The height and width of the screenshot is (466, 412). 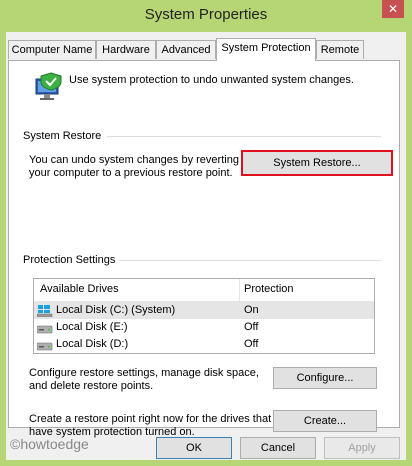 What do you see at coordinates (251, 310) in the screenshot?
I see `drive-protection-status: On` at bounding box center [251, 310].